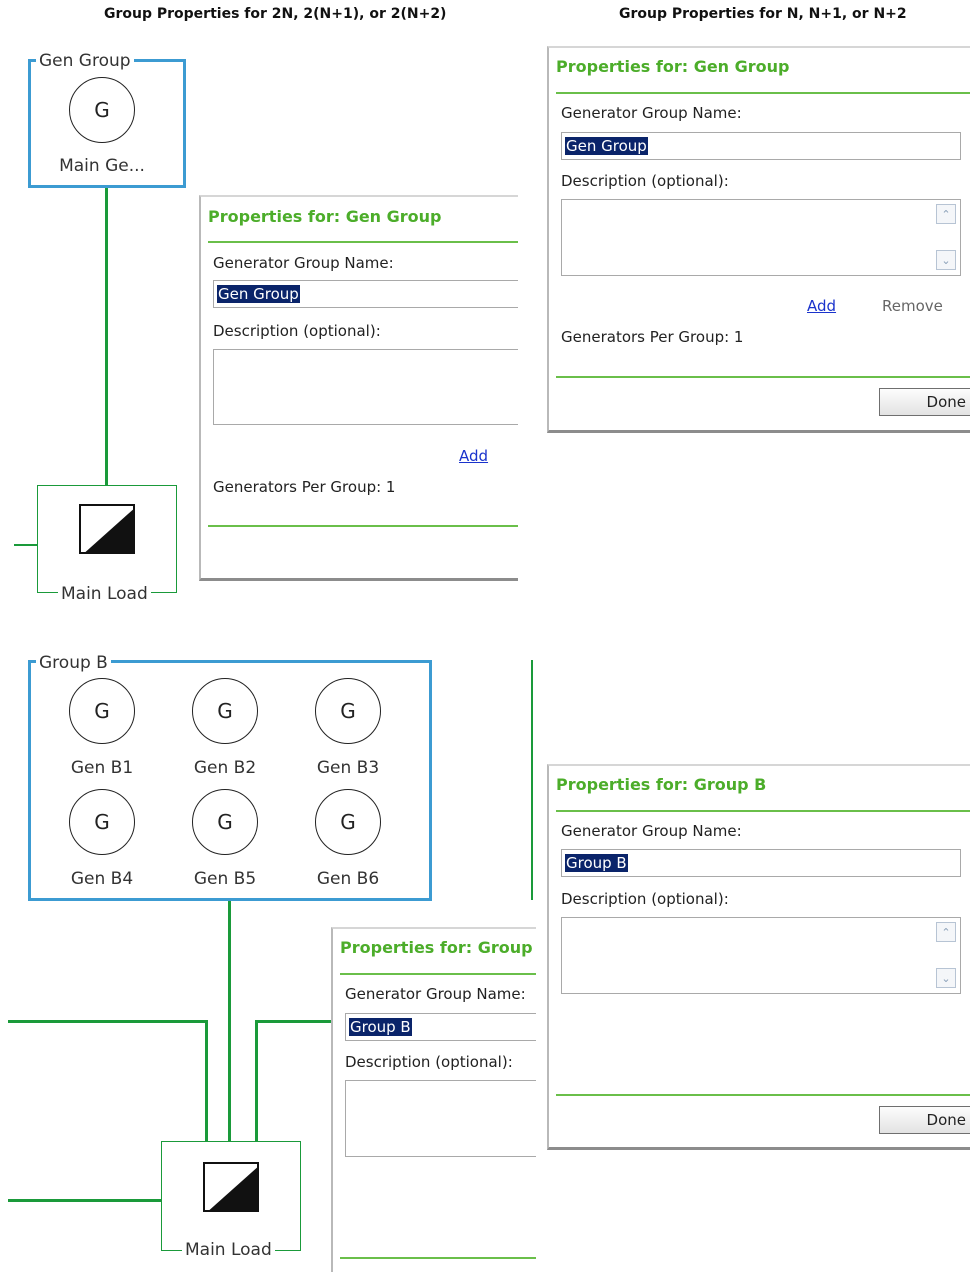 Image resolution: width=970 pixels, height=1272 pixels. Describe the element at coordinates (912, 306) in the screenshot. I see `remove-link: Remove` at that location.